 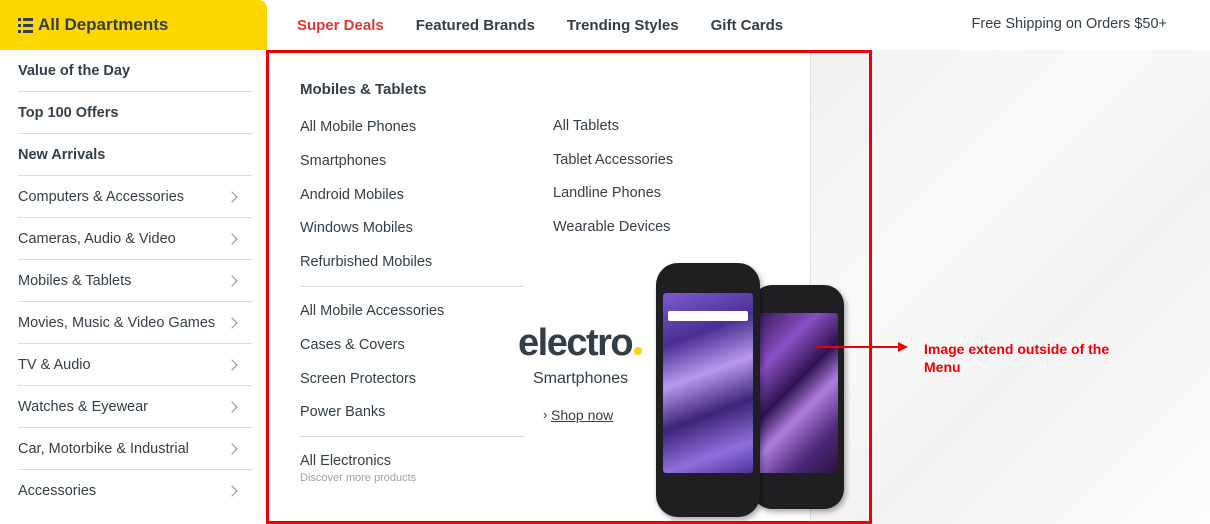 I want to click on sidebar-item-car-motorbike: Car, Motorbike & Industrial, so click(x=135, y=449).